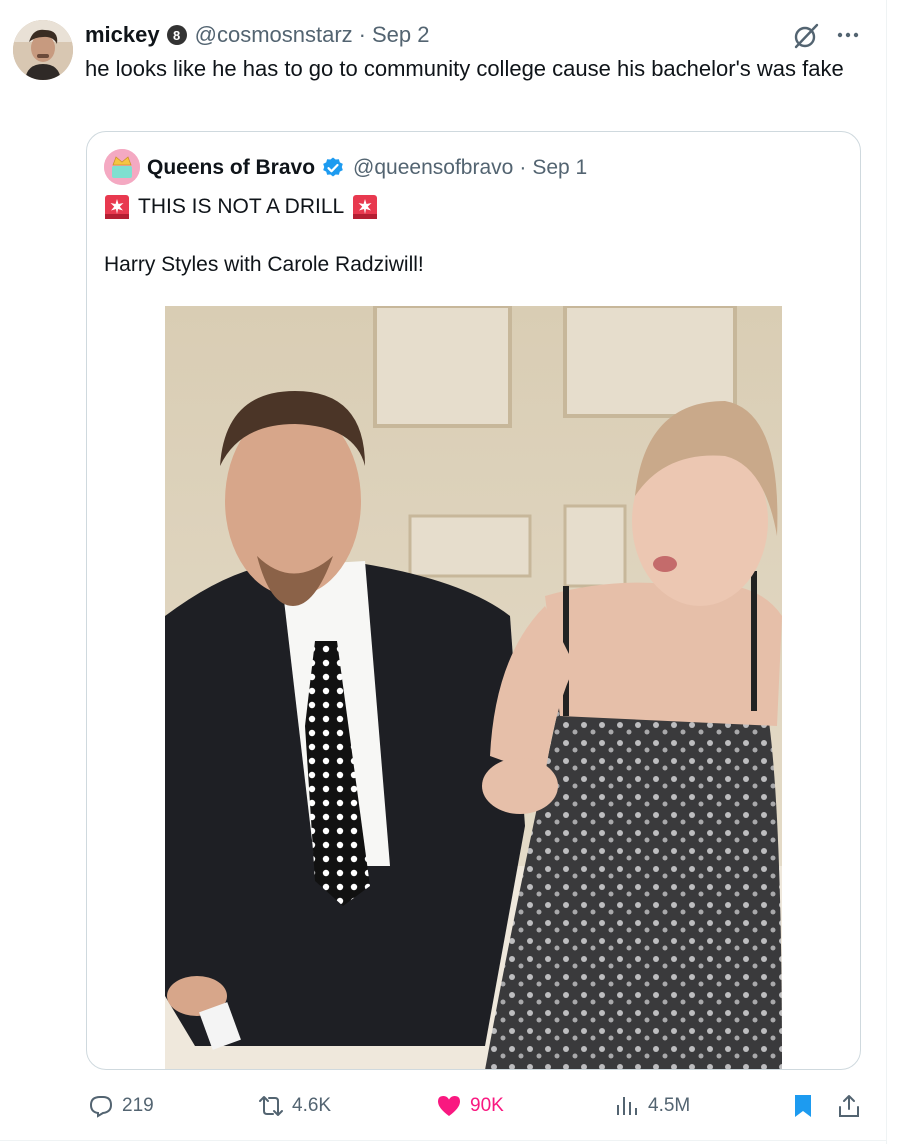 The width and height of the screenshot is (922, 1144). I want to click on author-badge: 8, so click(176, 35).